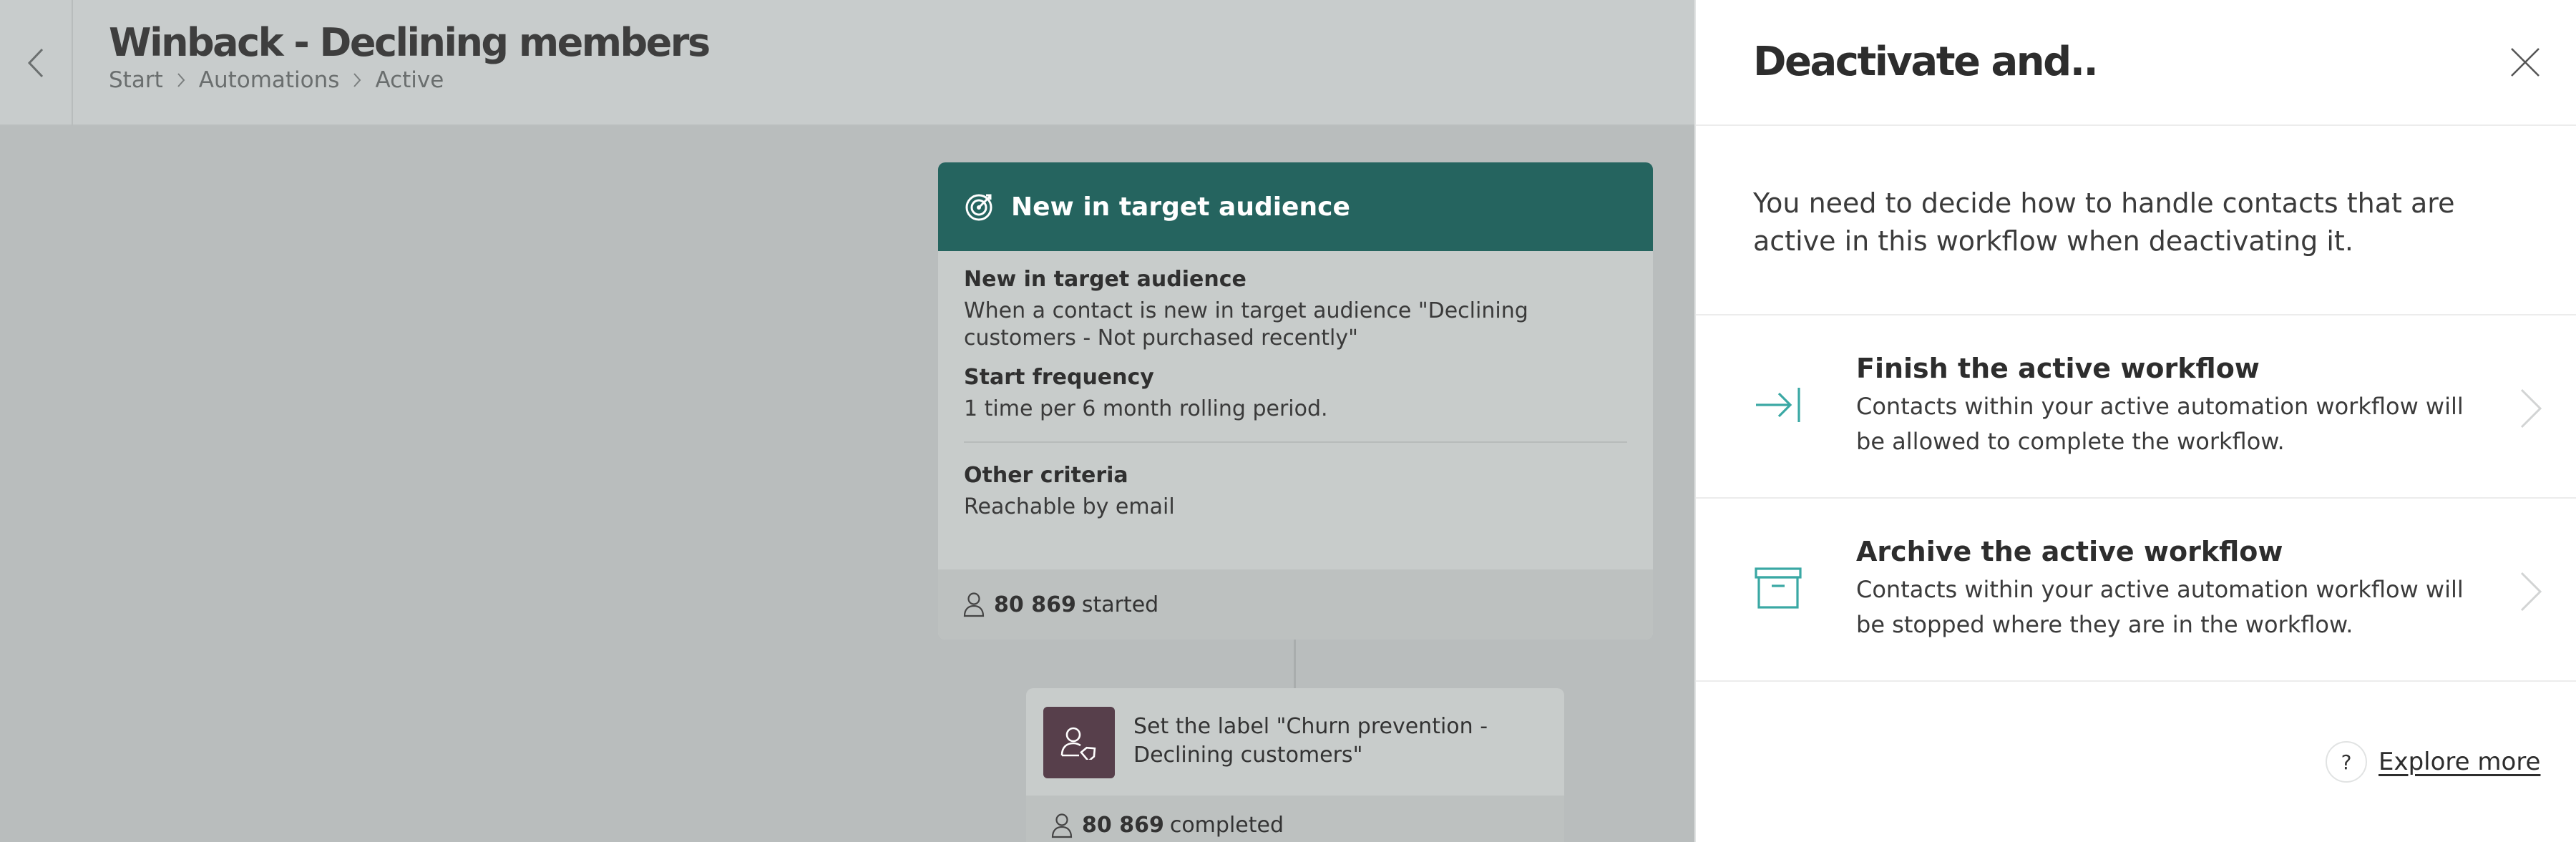 This screenshot has height=842, width=2576. I want to click on divider, so click(1295, 442).